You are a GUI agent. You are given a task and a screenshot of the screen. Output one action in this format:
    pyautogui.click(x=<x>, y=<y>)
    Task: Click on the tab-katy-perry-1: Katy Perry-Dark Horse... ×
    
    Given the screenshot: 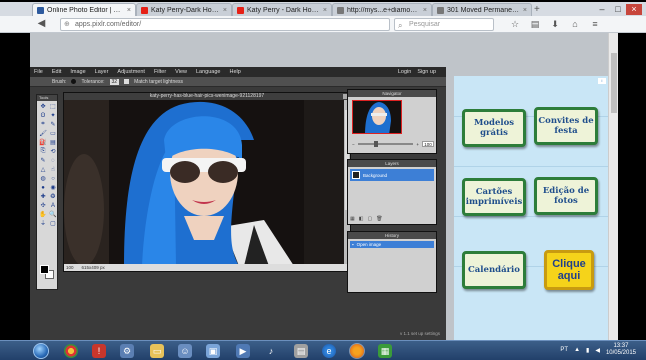 What is the action you would take?
    pyautogui.click(x=184, y=9)
    